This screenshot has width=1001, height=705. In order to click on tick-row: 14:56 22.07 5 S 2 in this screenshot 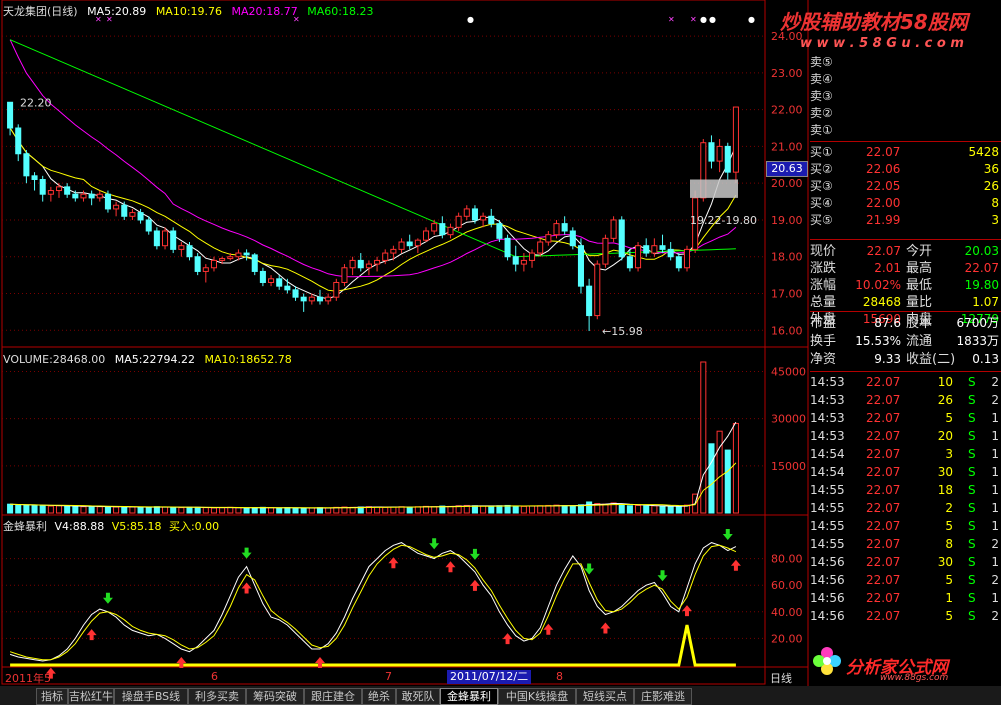, I will do `click(905, 616)`.